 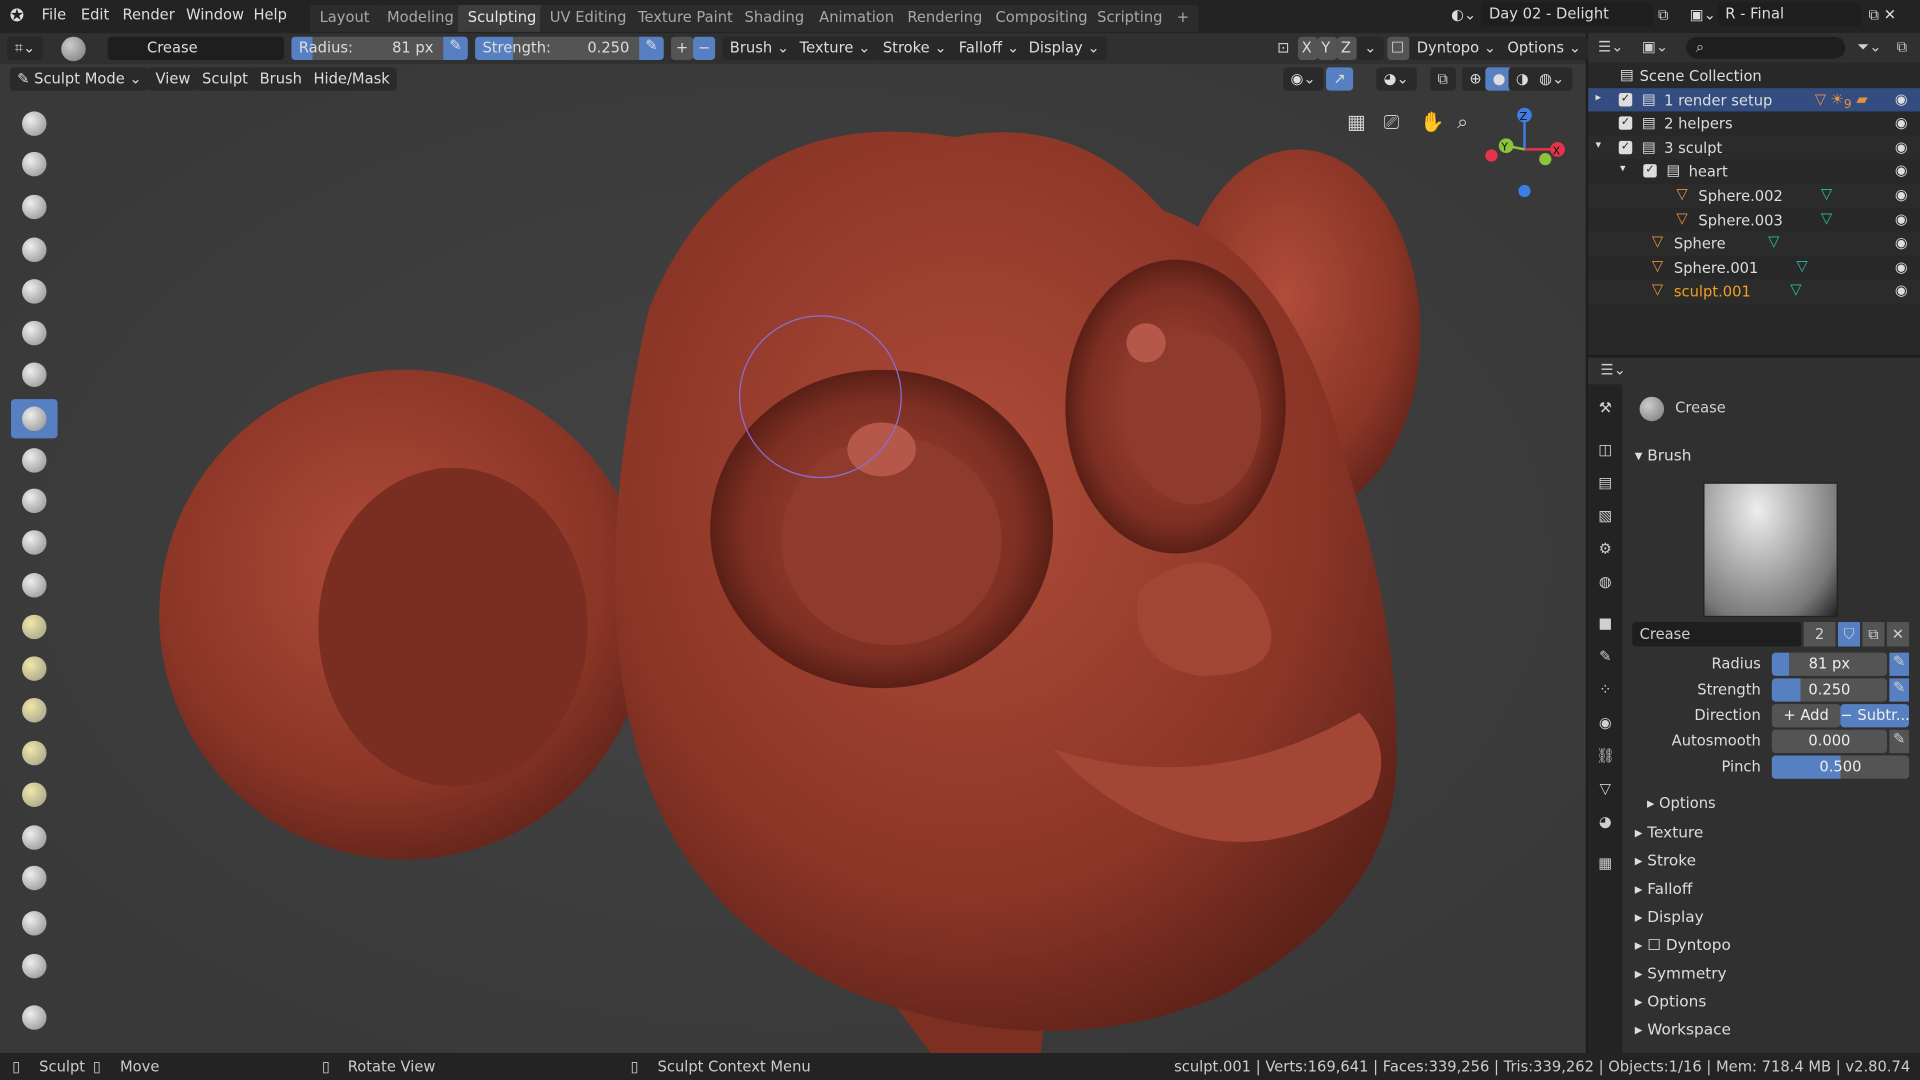 What do you see at coordinates (1606, 451) in the screenshot?
I see `tab-render-icon: ◫` at bounding box center [1606, 451].